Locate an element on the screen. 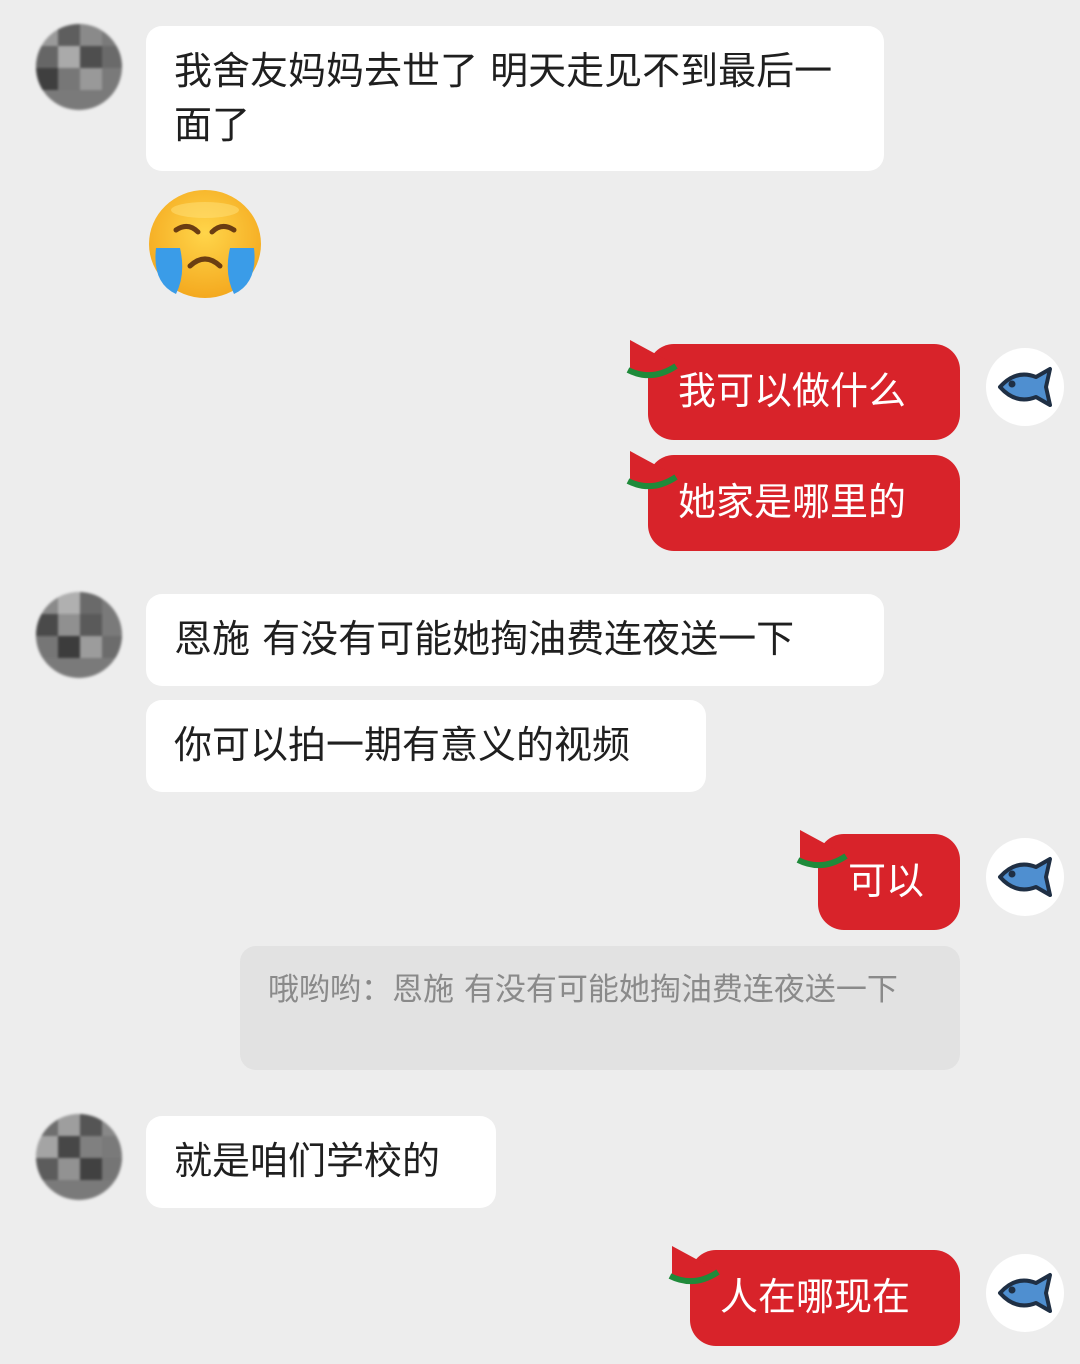 The height and width of the screenshot is (1364, 1080). message-bubble: 我可以做什么 is located at coordinates (793, 390).